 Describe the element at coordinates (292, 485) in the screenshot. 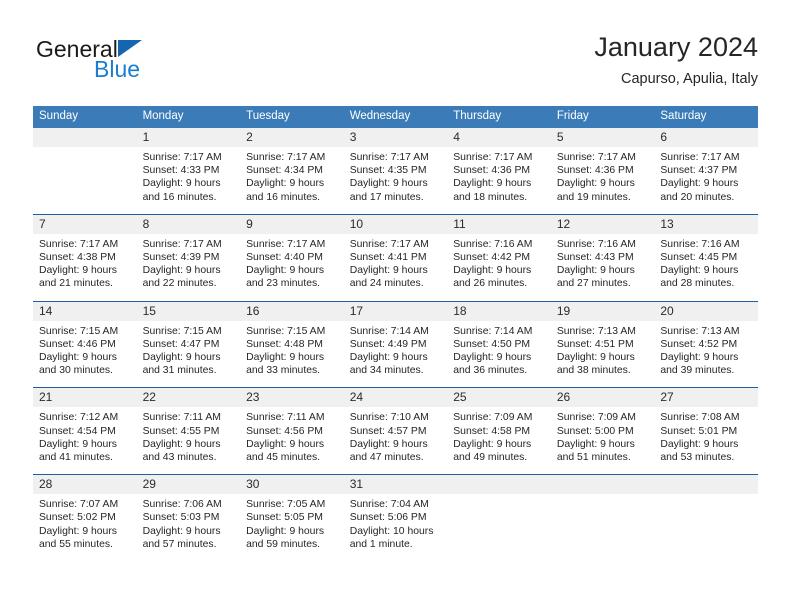

I see `day-number: 30` at that location.